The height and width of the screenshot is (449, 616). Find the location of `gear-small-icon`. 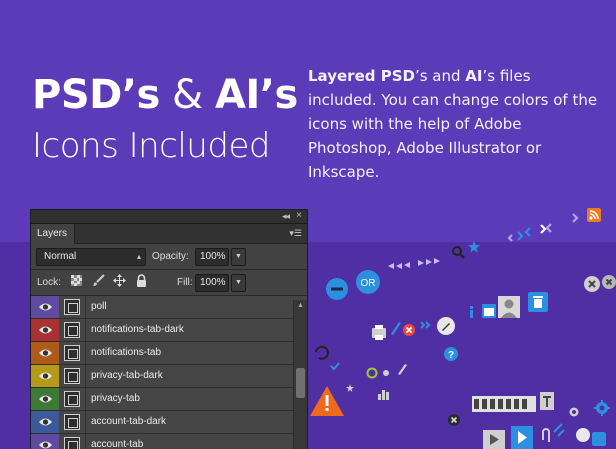

gear-small-icon is located at coordinates (574, 412).